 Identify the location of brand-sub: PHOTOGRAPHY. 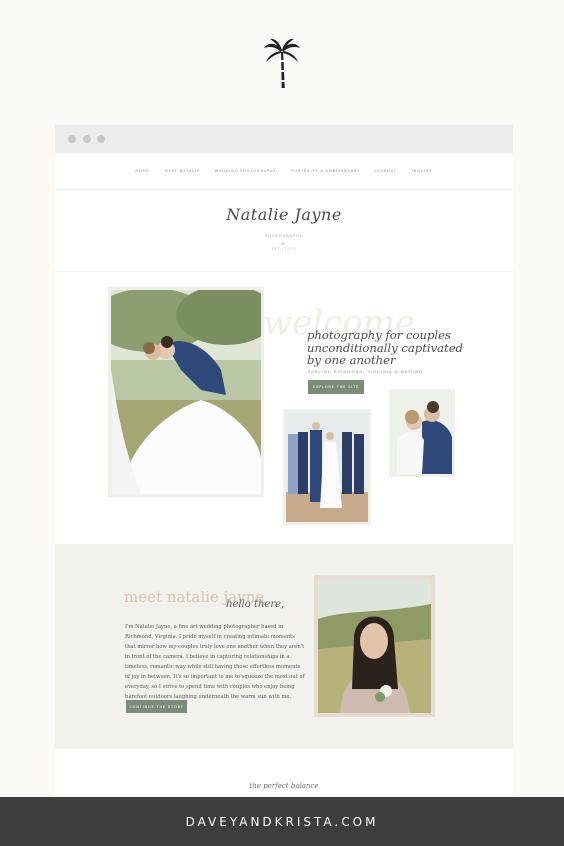
(284, 236).